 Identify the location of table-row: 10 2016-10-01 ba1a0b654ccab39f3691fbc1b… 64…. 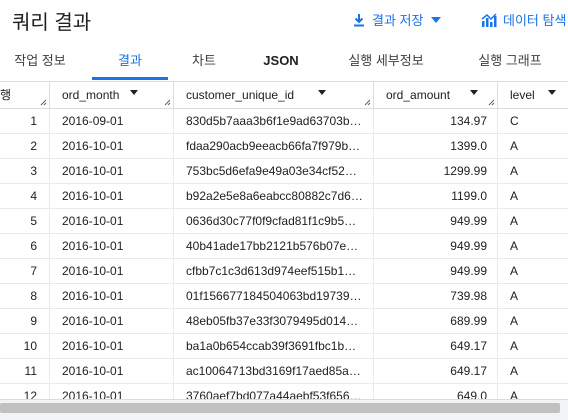
(284, 346).